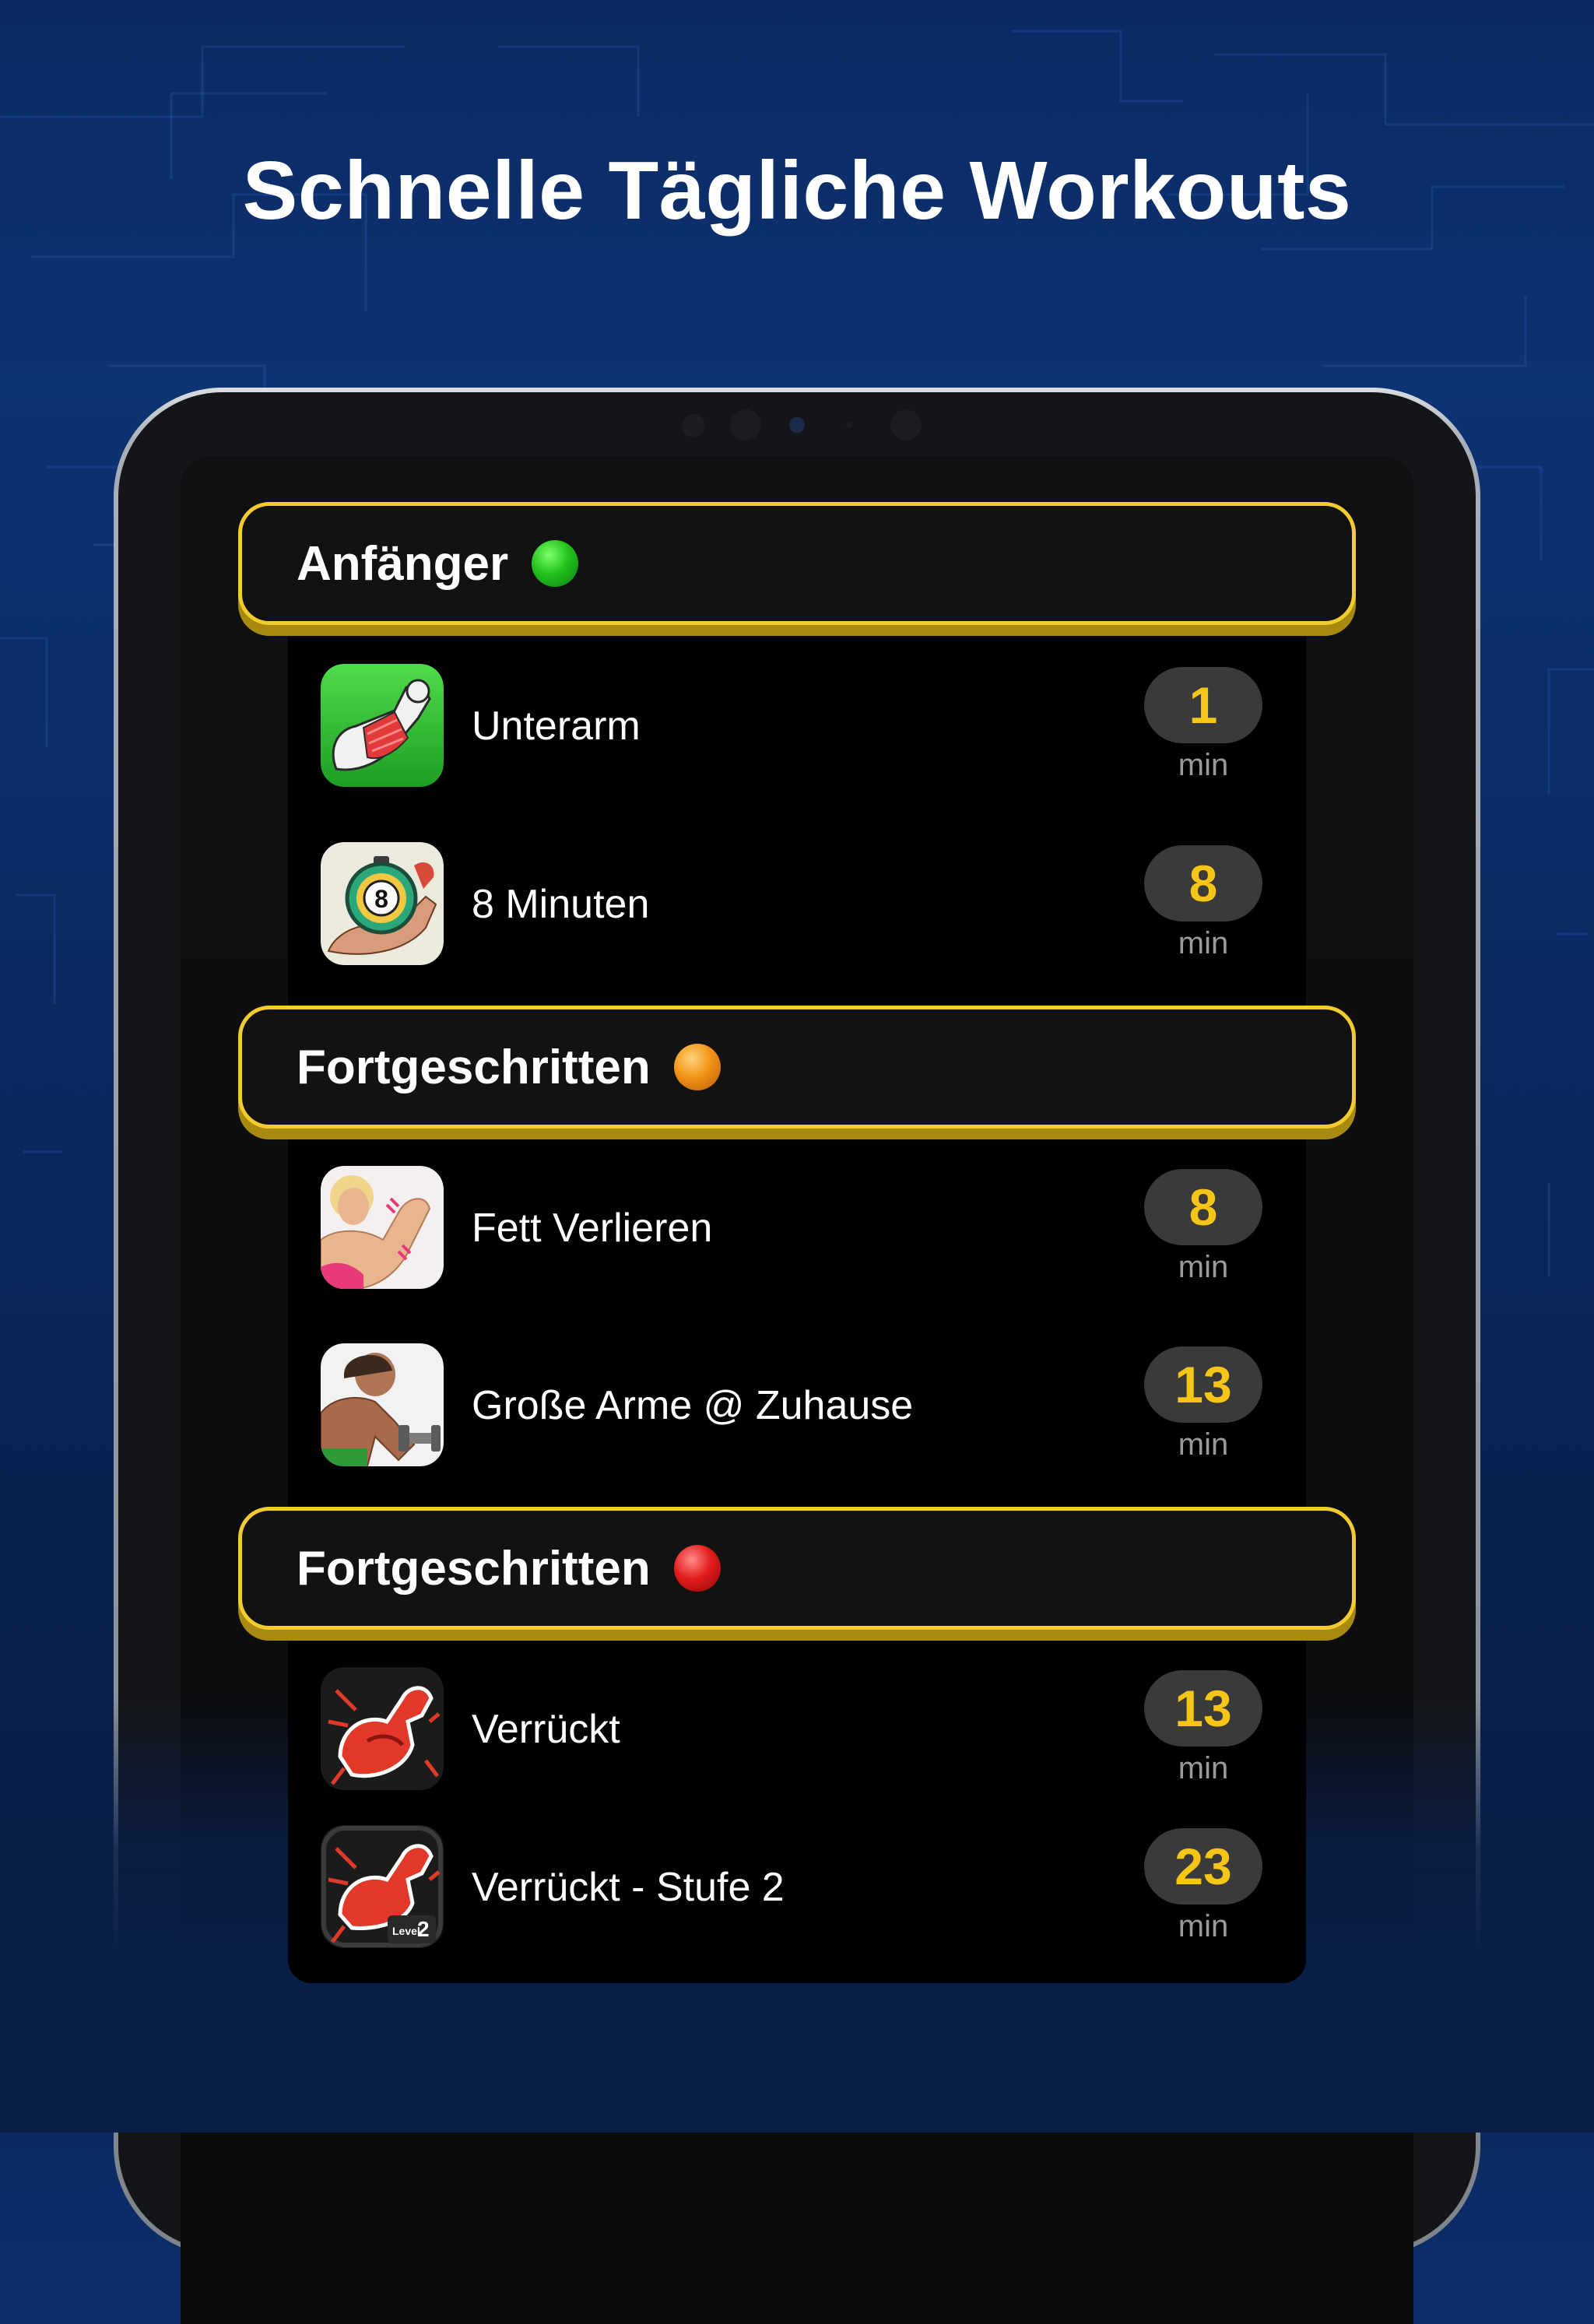 This screenshot has width=1594, height=2324. What do you see at coordinates (1203, 705) in the screenshot?
I see `duration-value: 1` at bounding box center [1203, 705].